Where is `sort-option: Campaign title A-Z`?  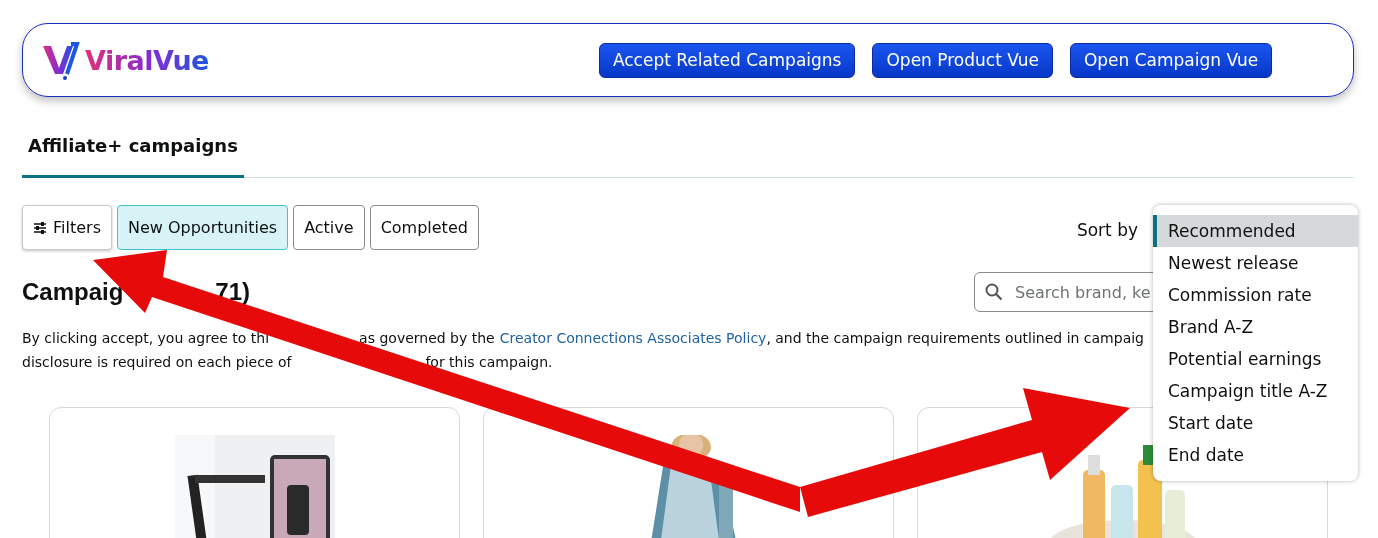
sort-option: Campaign title A-Z is located at coordinates (1255, 391).